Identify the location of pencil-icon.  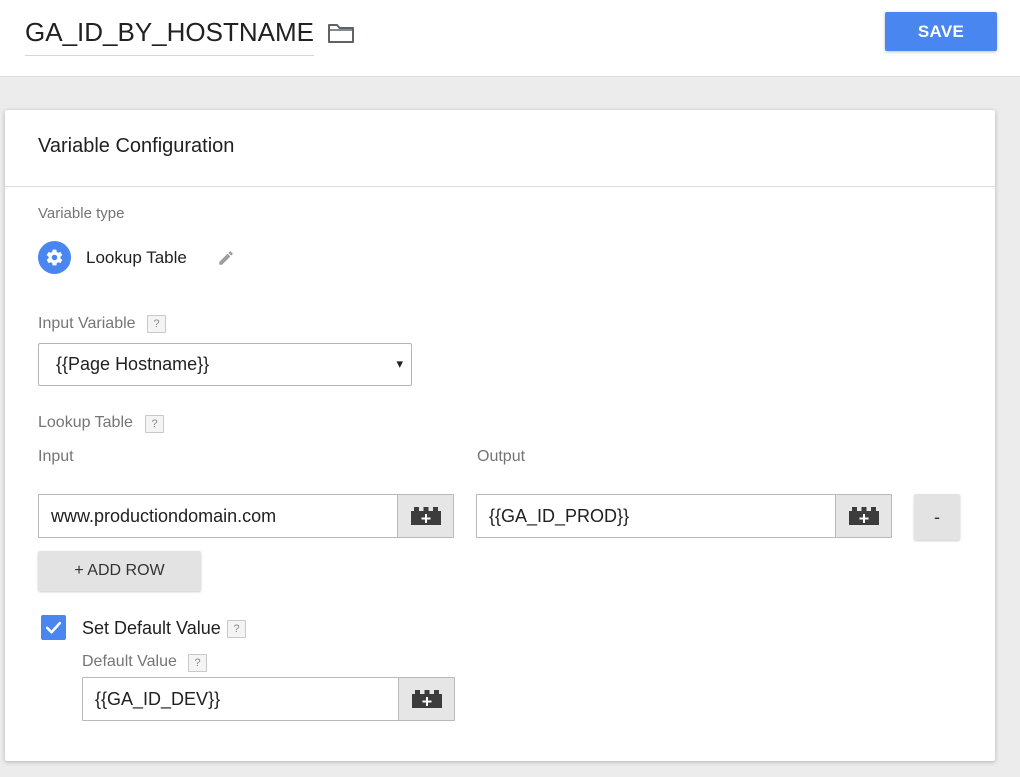
(226, 258).